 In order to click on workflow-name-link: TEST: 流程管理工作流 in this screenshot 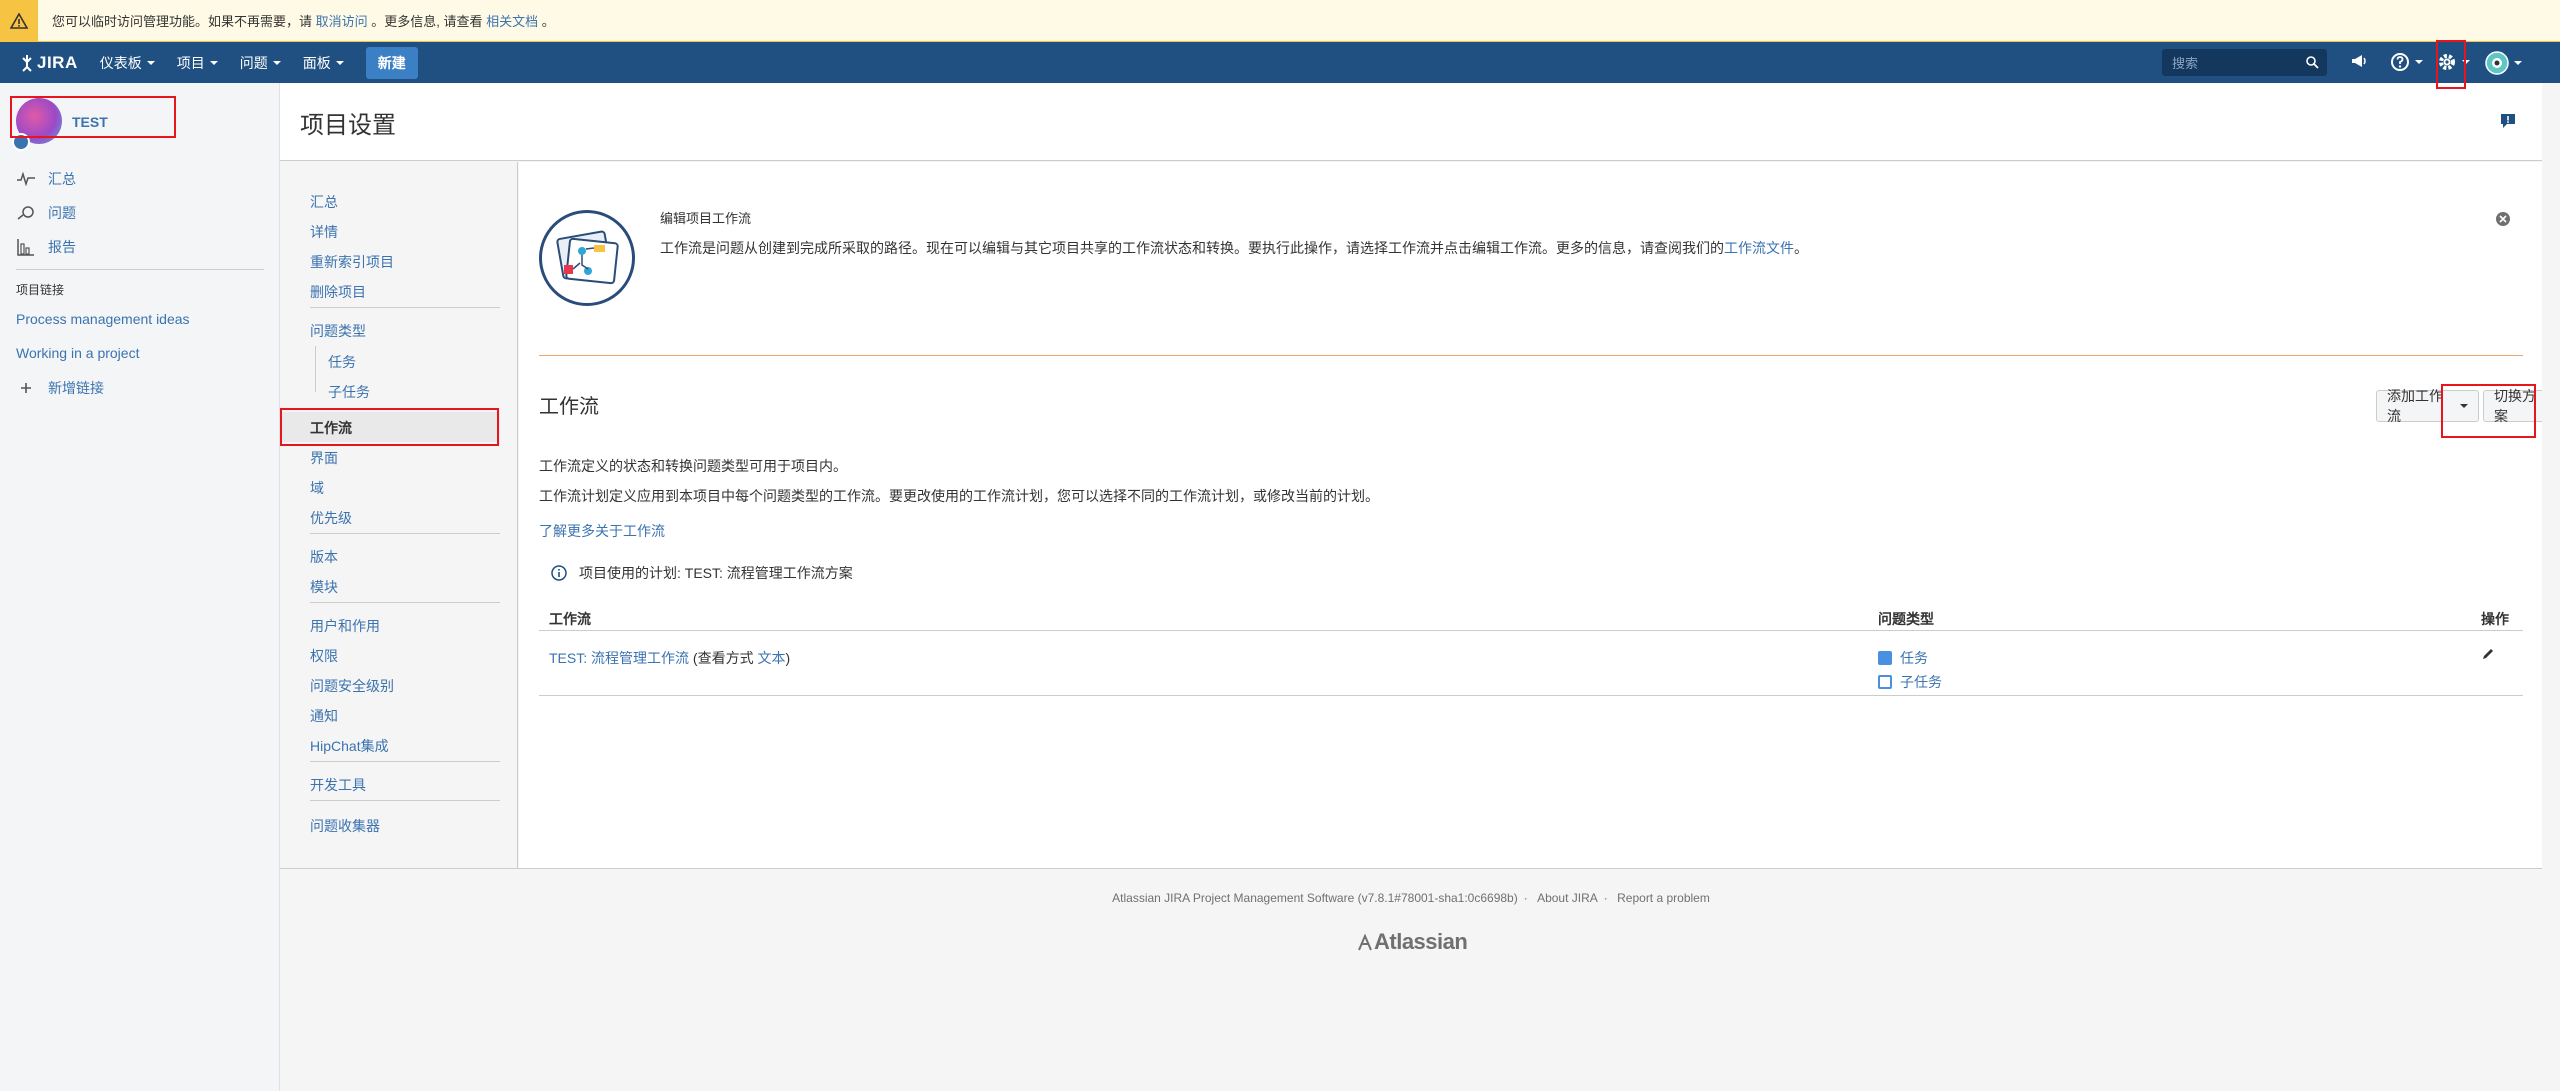, I will do `click(619, 658)`.